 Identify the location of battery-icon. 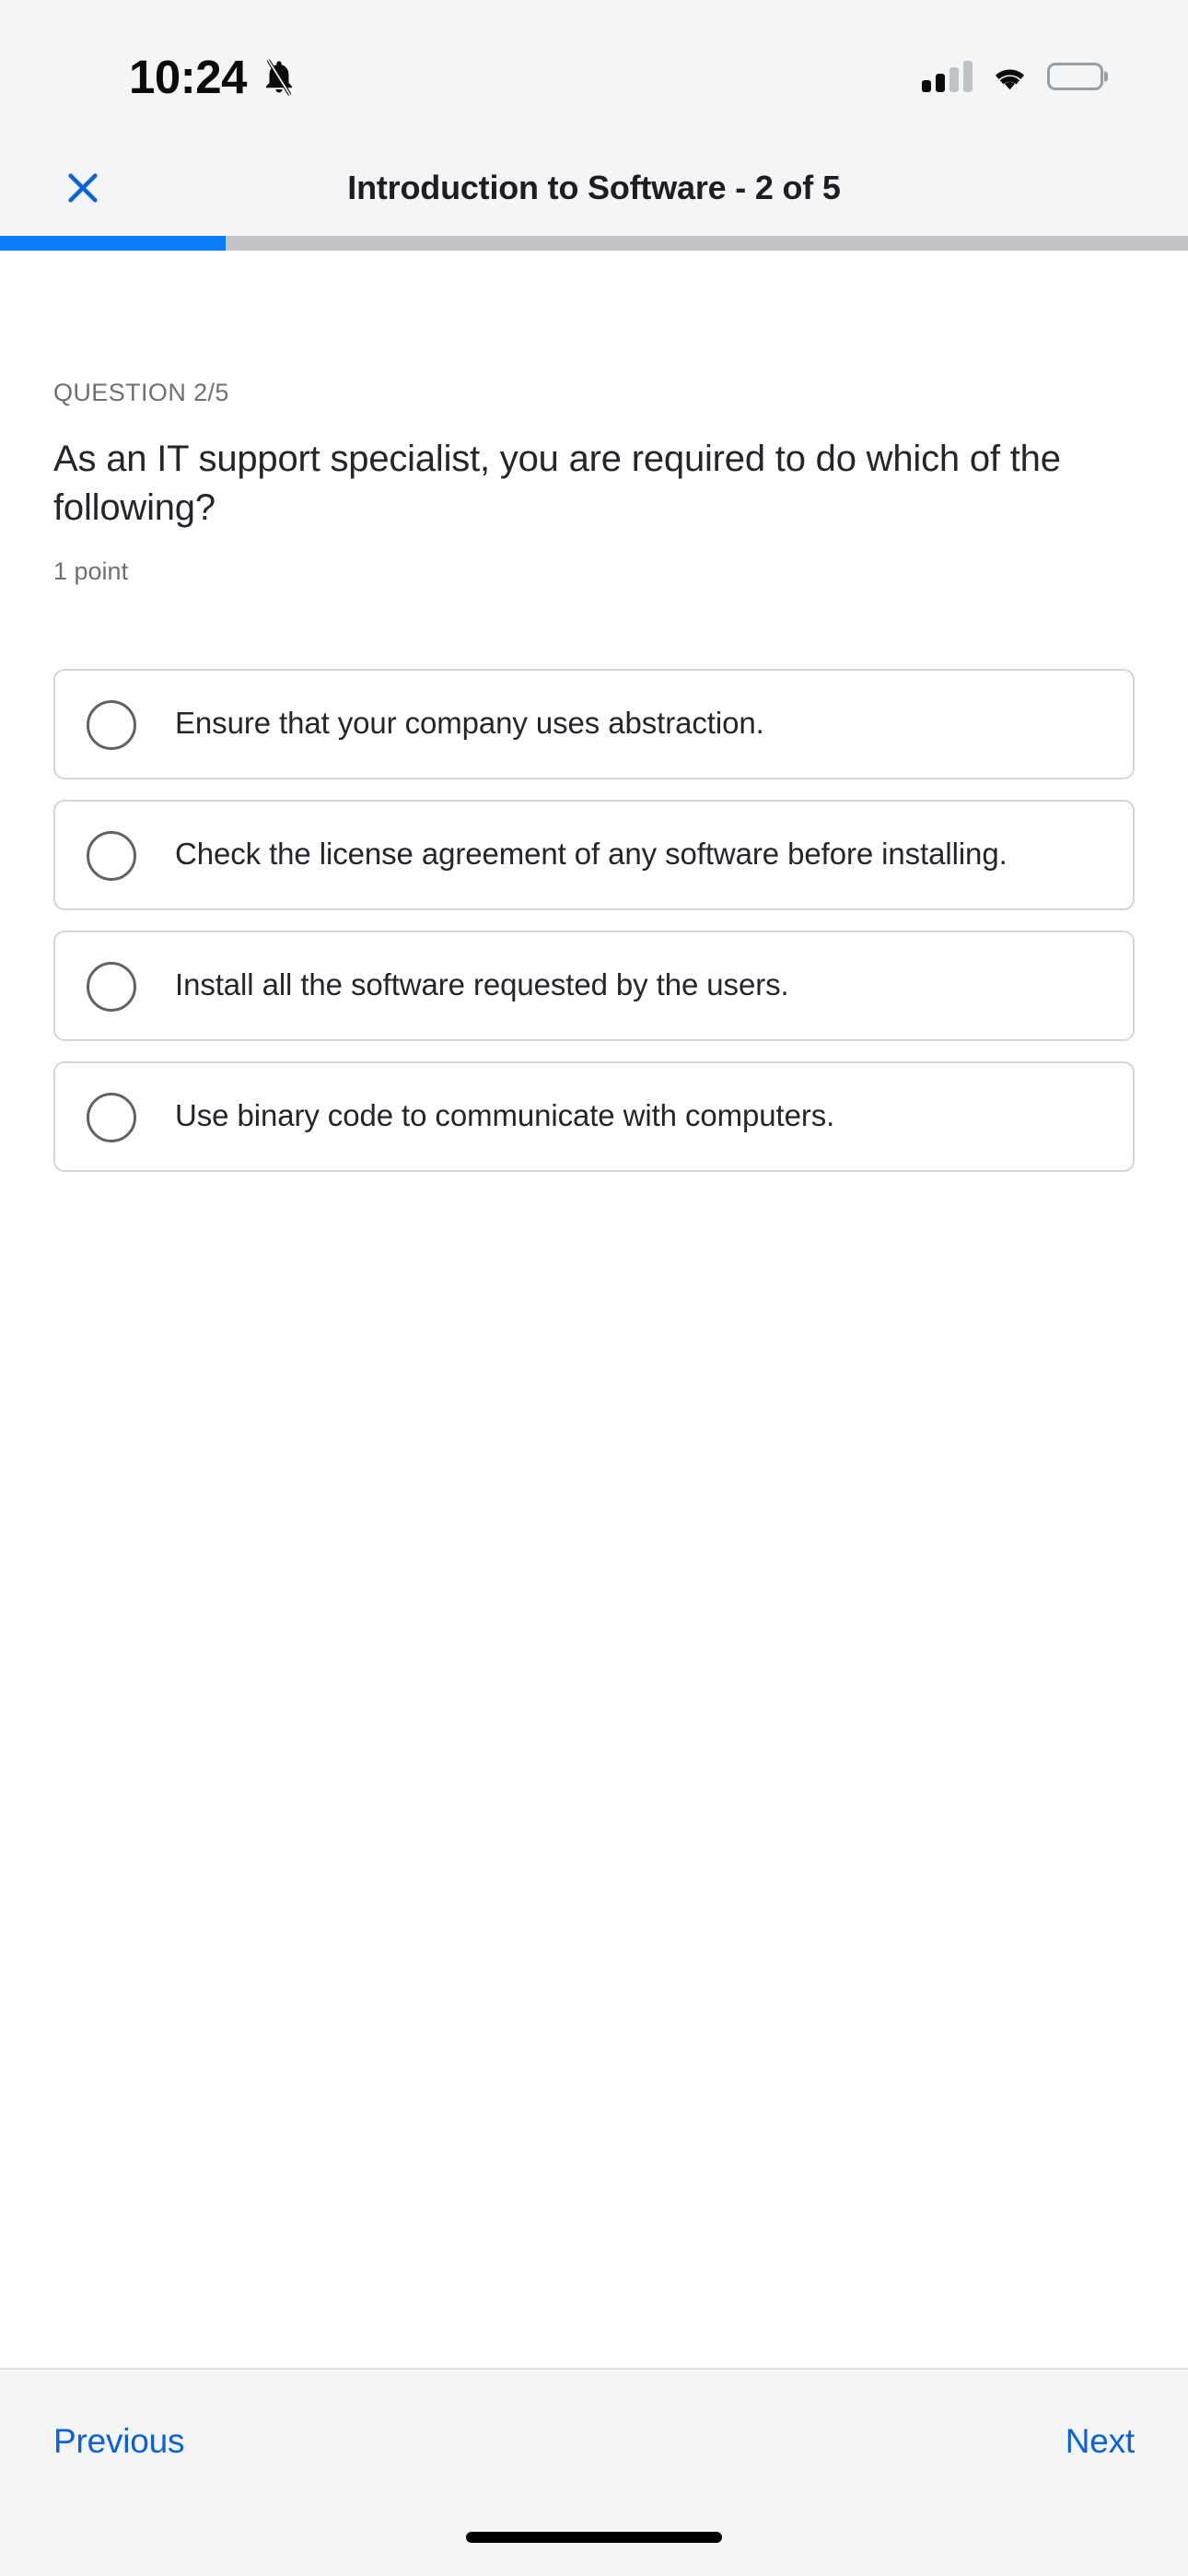
(1075, 76).